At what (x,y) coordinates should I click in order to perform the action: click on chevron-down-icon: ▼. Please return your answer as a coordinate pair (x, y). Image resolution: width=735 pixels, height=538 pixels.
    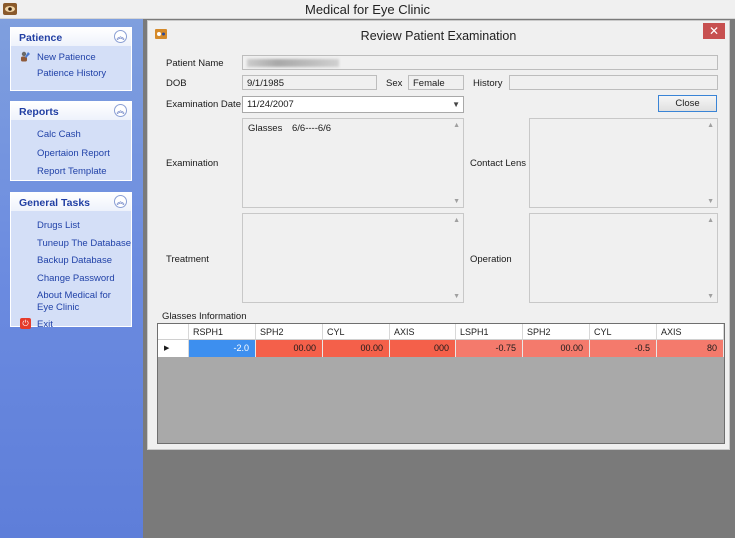
    Looking at the image, I should click on (456, 104).